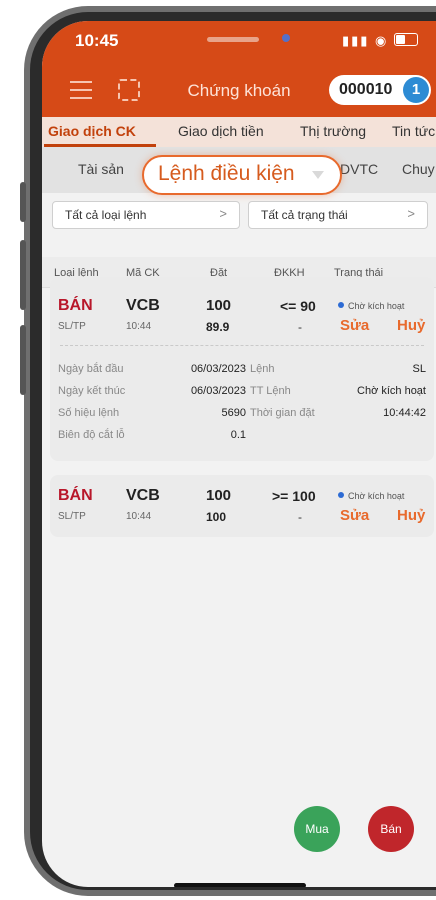 Image resolution: width=436 pixels, height=900 pixels. Describe the element at coordinates (91, 369) in the screenshot. I see `start-date-label: Ngày bắt đầu` at that location.